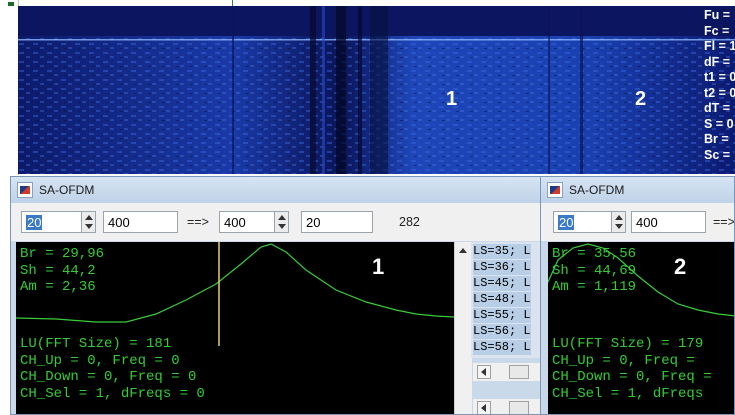  Describe the element at coordinates (716, 139) in the screenshot. I see `readout-br: Br =` at that location.